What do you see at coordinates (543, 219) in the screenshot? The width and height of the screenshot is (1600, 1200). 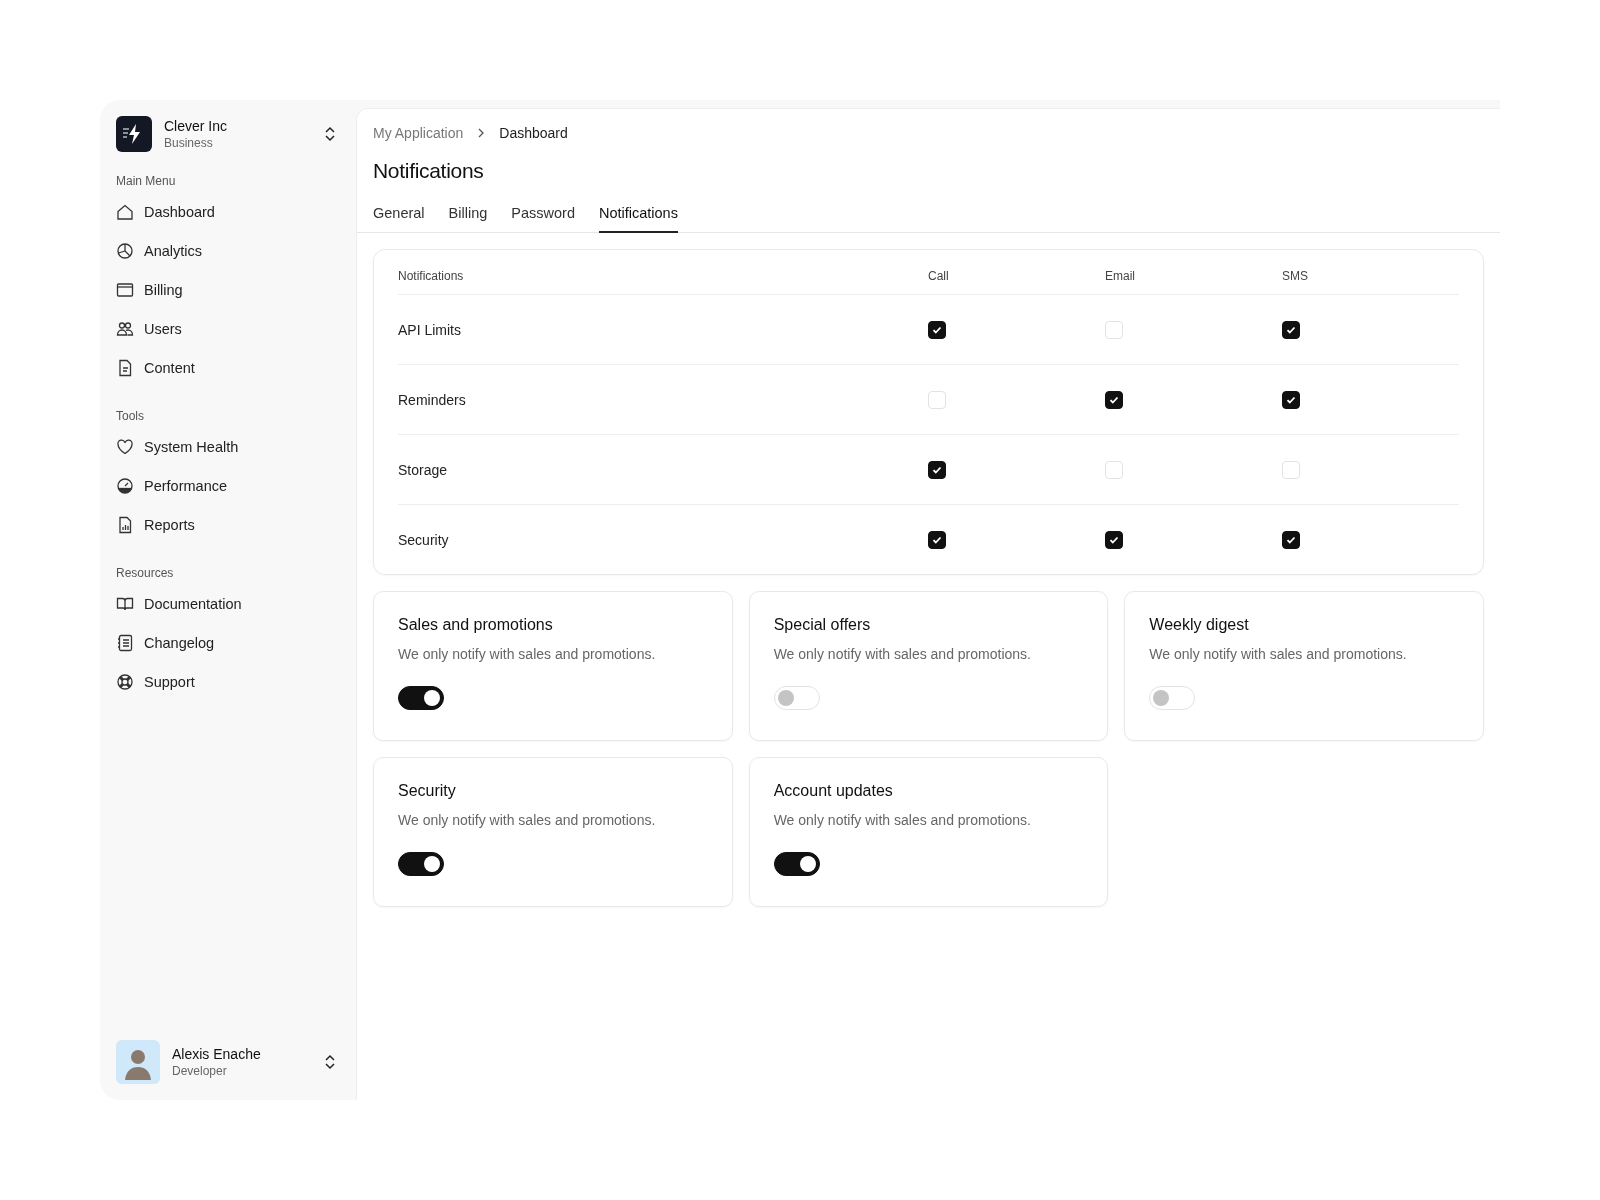 I see `tab: Password` at bounding box center [543, 219].